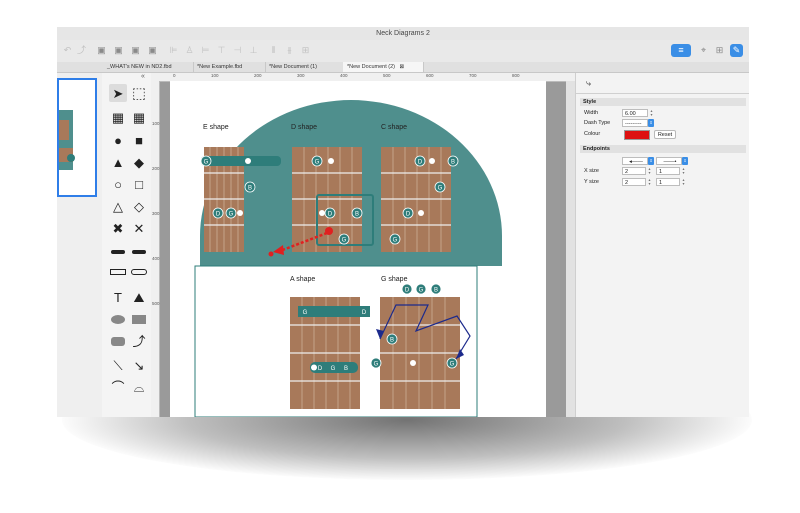  I want to click on e-shape-label: E shape, so click(216, 127).